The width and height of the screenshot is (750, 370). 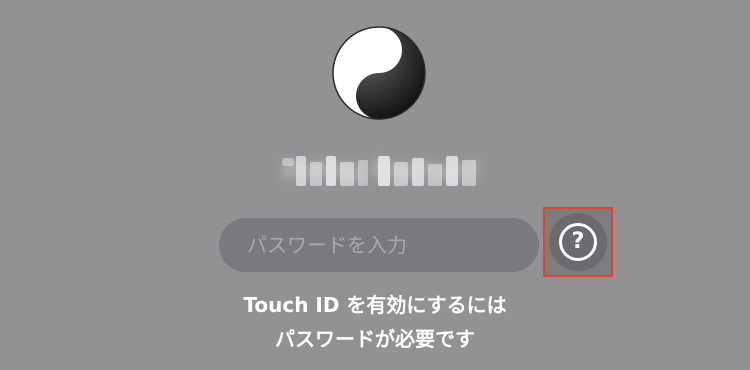 I want to click on password-field, so click(x=379, y=245).